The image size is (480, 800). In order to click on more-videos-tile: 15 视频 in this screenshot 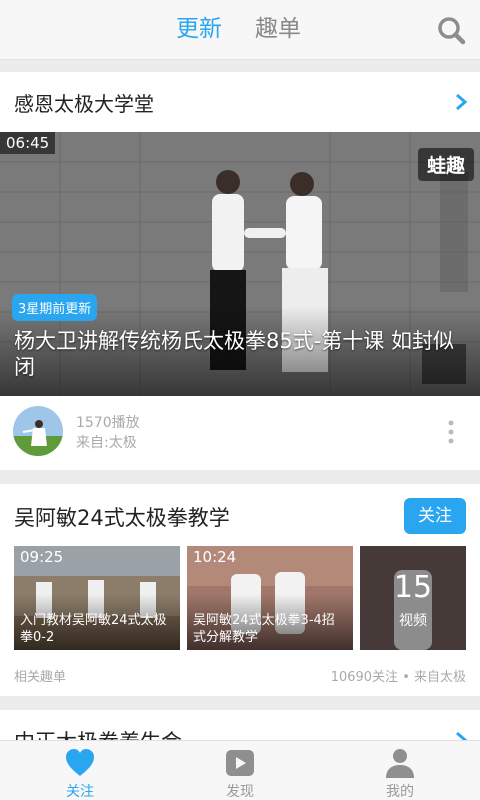, I will do `click(413, 598)`.